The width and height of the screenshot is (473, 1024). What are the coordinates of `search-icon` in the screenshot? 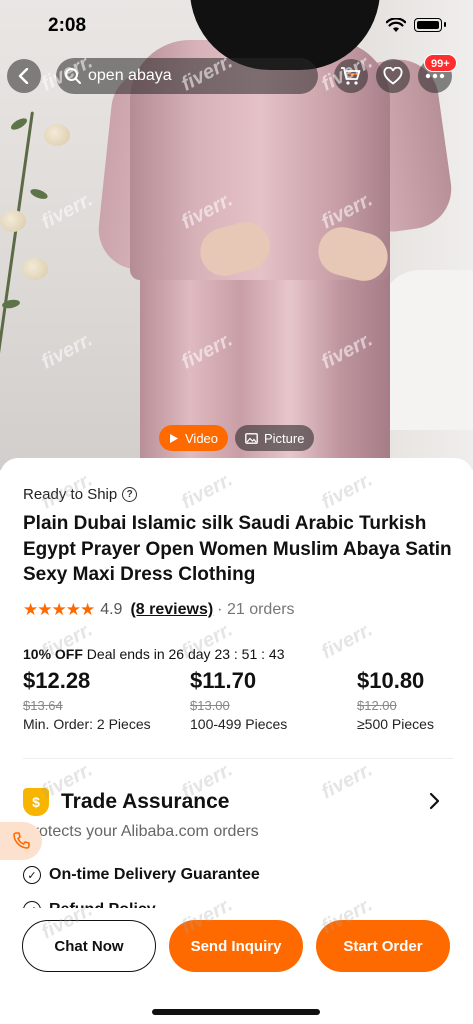 It's located at (73, 76).